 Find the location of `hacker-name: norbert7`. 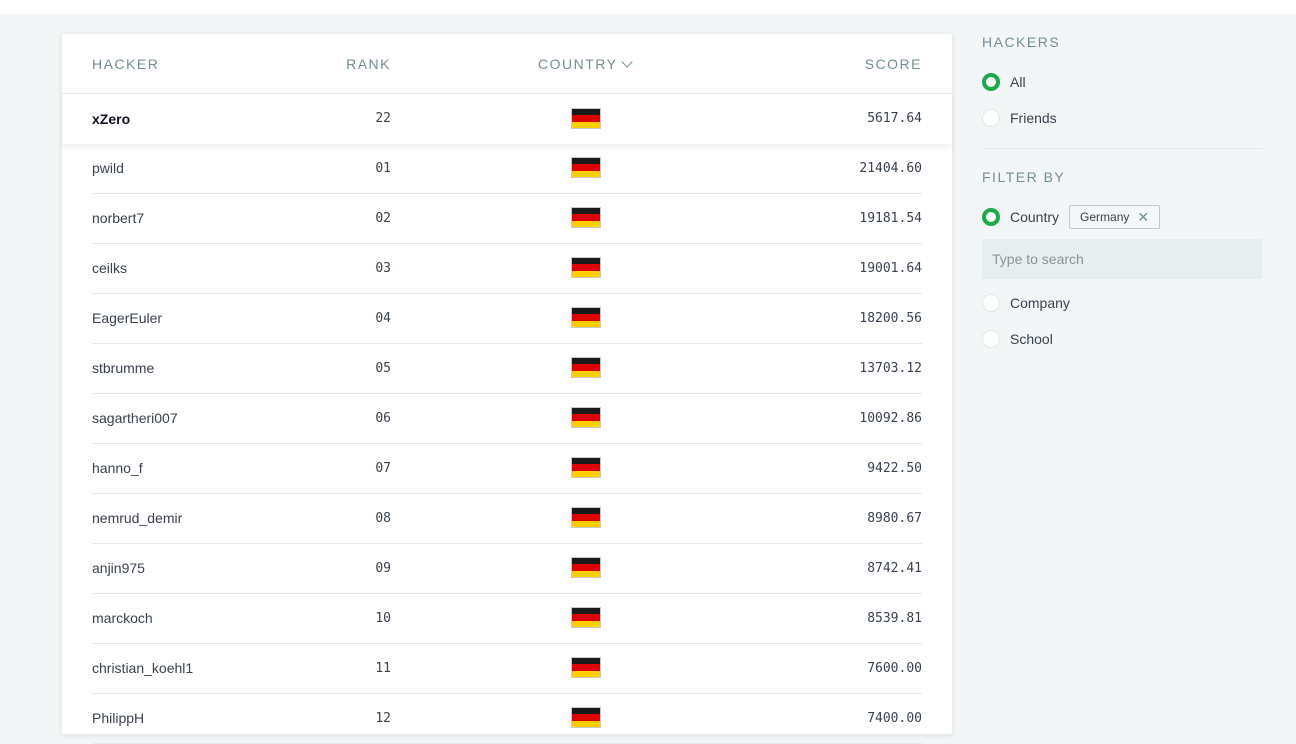

hacker-name: norbert7 is located at coordinates (118, 218).